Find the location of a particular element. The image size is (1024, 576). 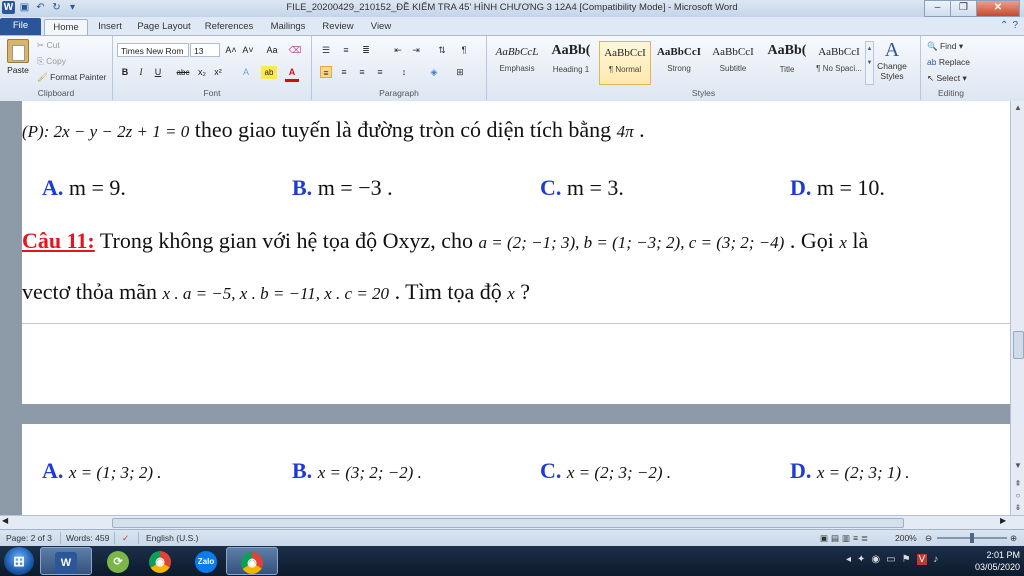

font-color-button: A is located at coordinates (292, 74).